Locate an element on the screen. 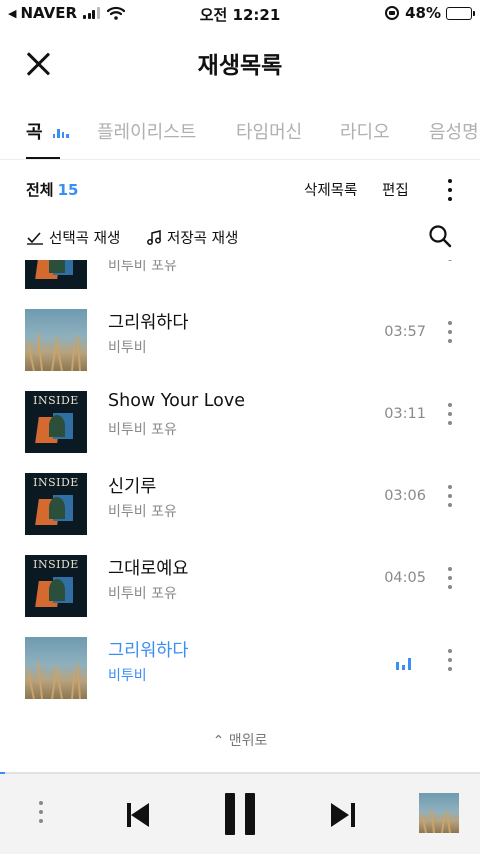  track-row-now-playing: 그리워하다 비투비 is located at coordinates (240, 668).